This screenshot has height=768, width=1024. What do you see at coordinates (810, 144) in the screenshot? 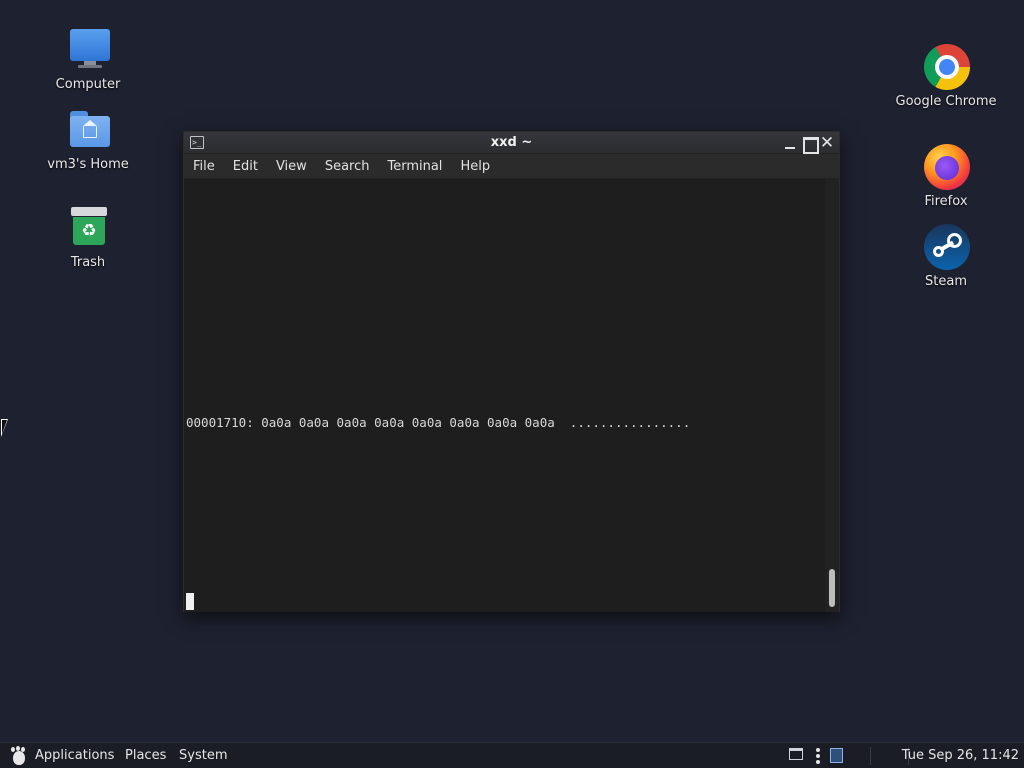
I see `maximize-button` at bounding box center [810, 144].